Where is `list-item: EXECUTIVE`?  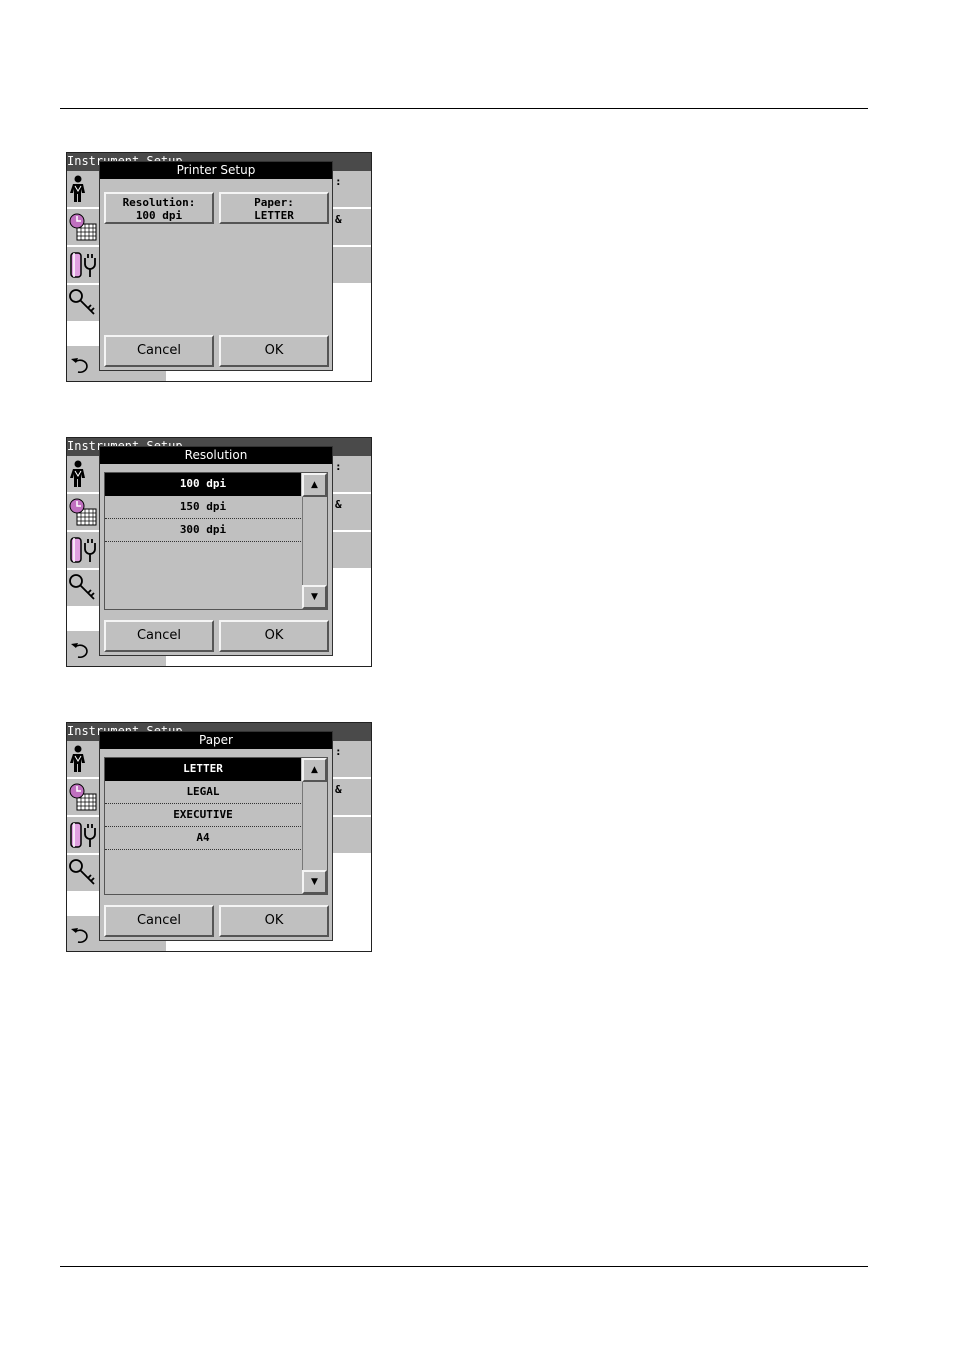 list-item: EXECUTIVE is located at coordinates (203, 815).